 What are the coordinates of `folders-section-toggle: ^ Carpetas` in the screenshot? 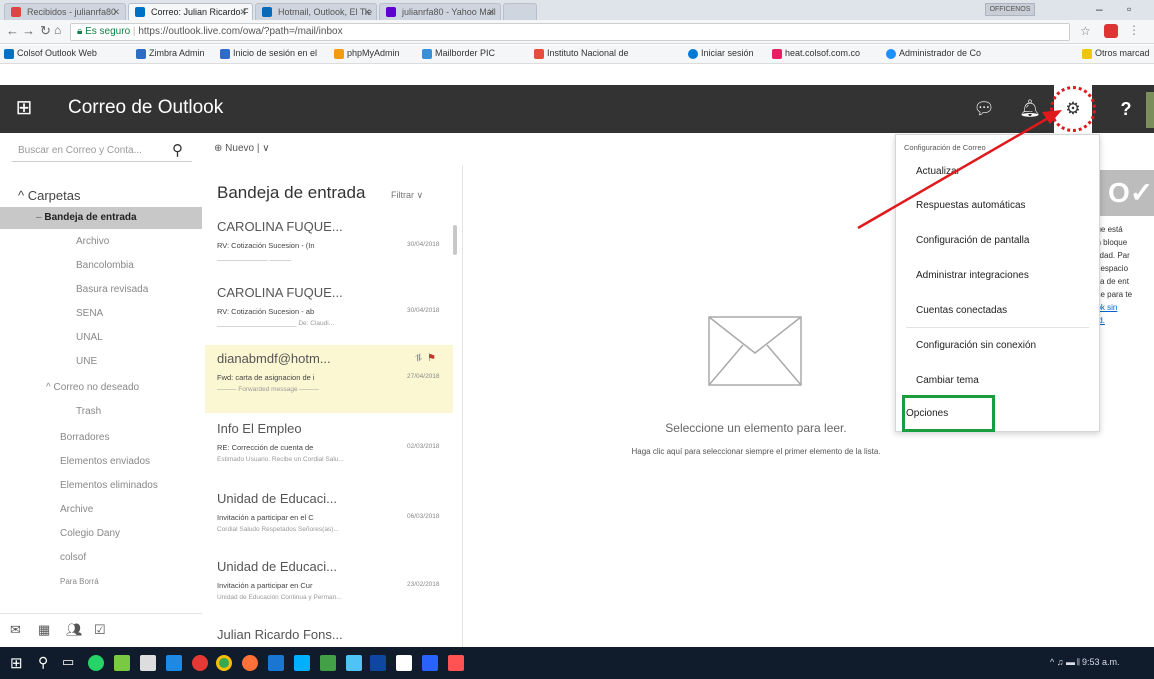 It's located at (101, 196).